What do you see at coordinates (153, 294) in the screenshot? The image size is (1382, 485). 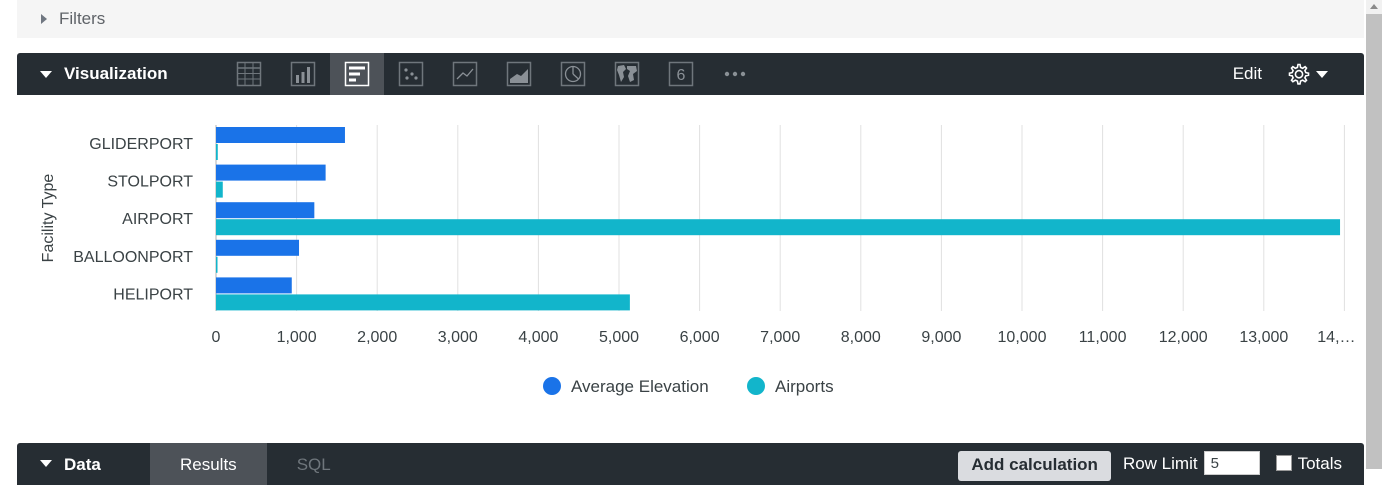 I see `category-label: HELIPORT` at bounding box center [153, 294].